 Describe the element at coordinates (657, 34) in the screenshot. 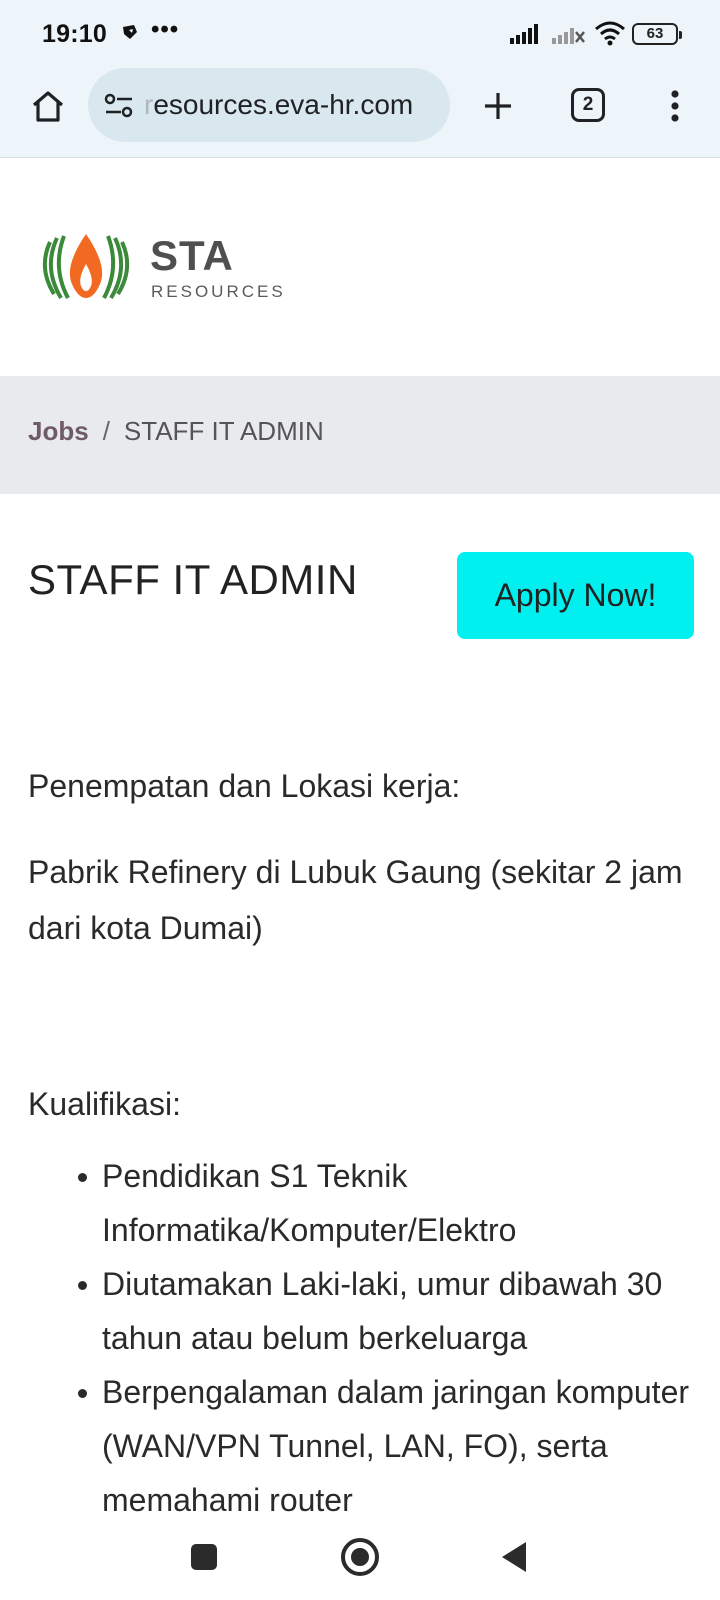

I see `battery-indicator: 63` at that location.